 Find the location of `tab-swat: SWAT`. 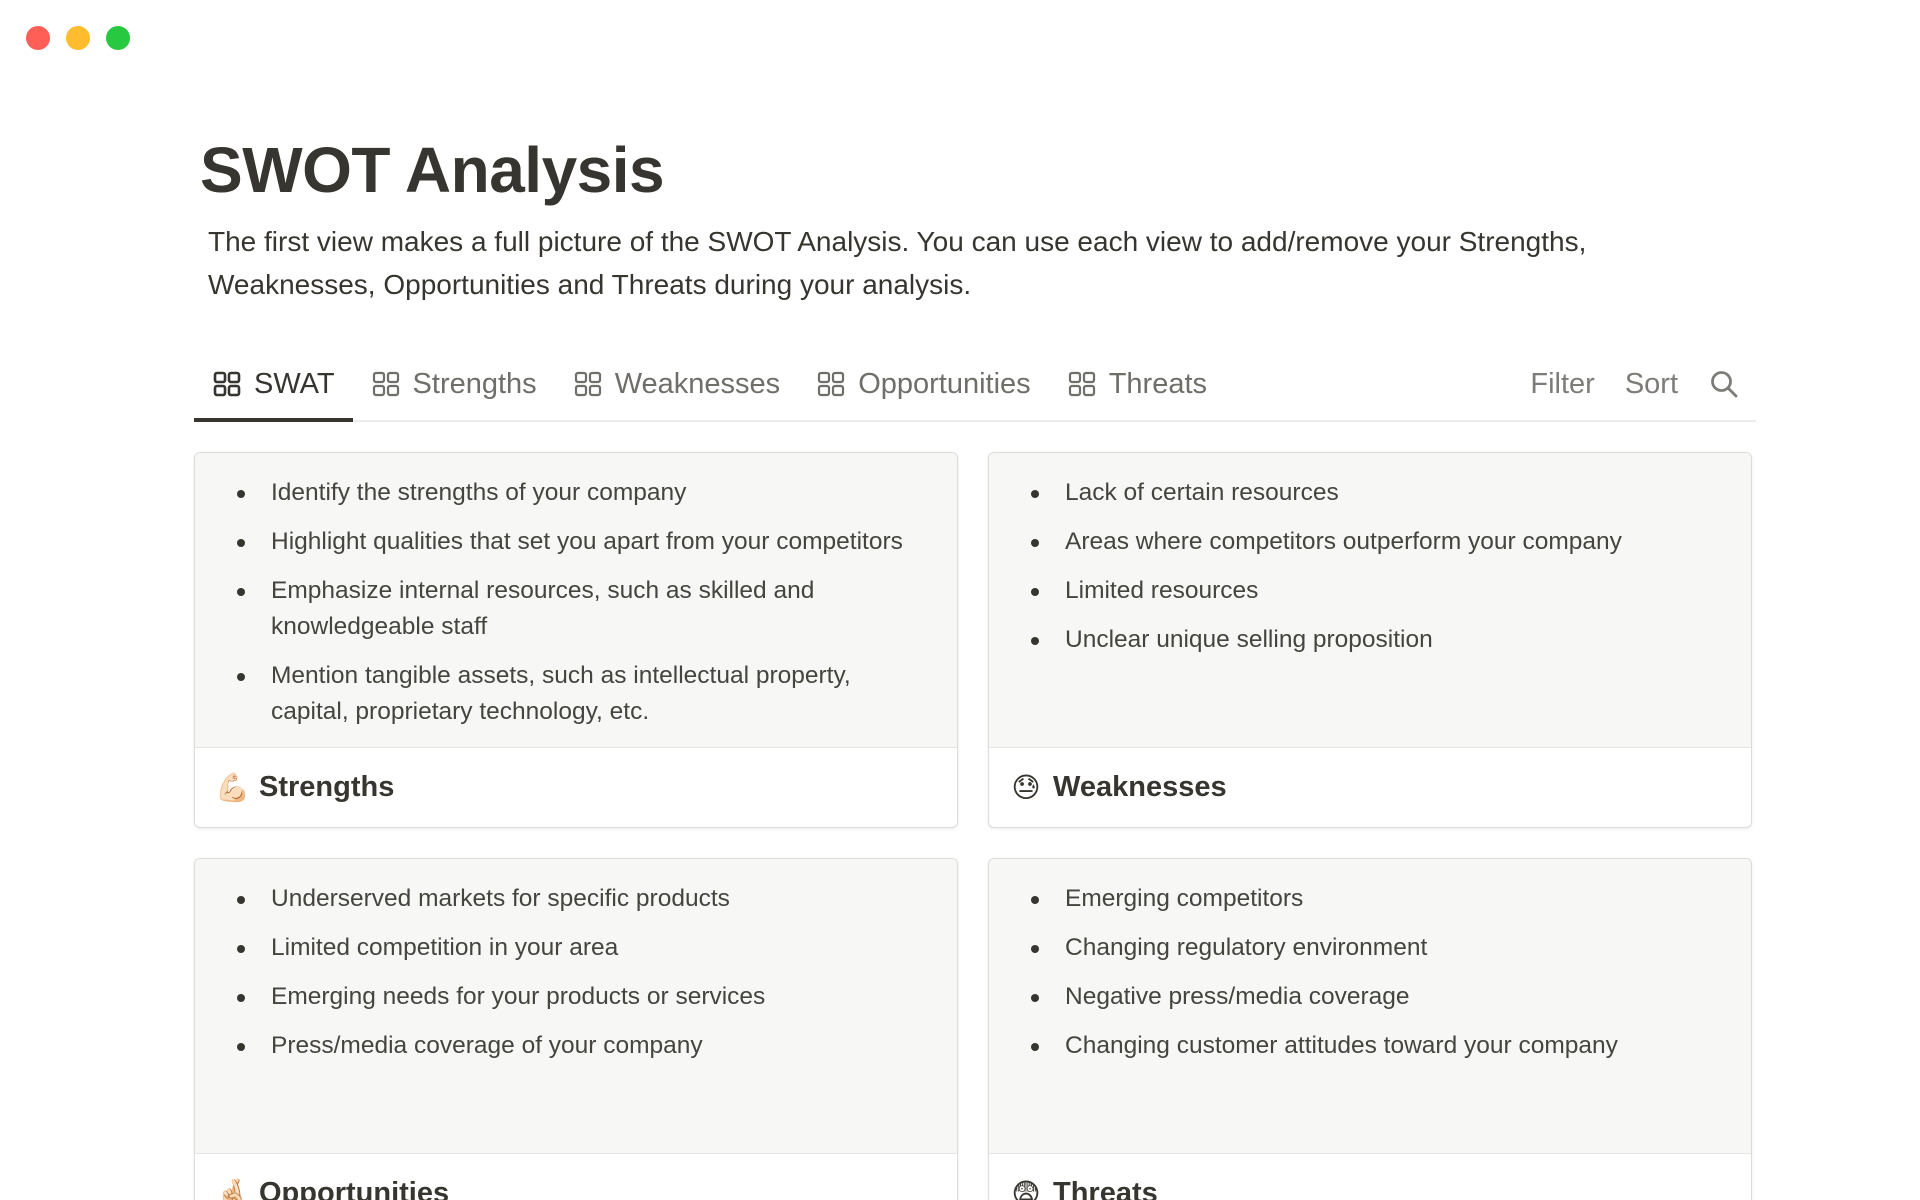

tab-swat: SWAT is located at coordinates (273, 385).